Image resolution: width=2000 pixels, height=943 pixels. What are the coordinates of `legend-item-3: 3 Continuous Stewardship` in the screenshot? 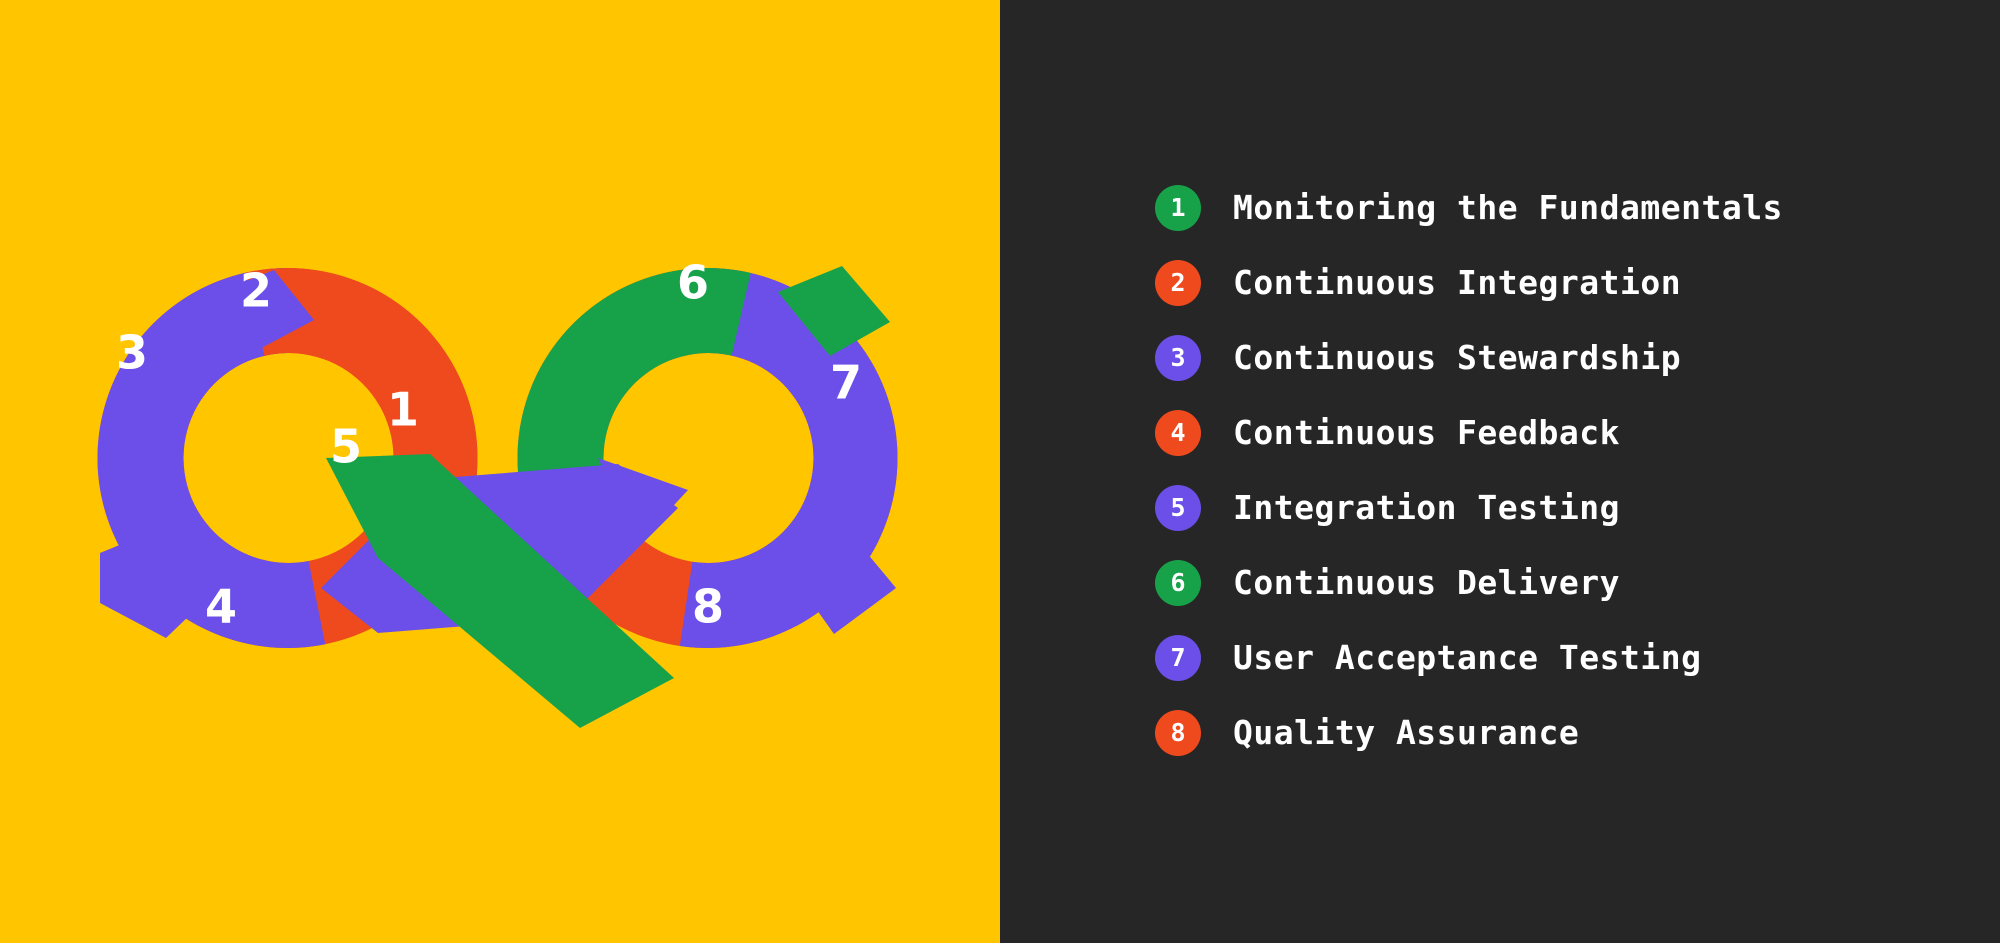 It's located at (1545, 357).